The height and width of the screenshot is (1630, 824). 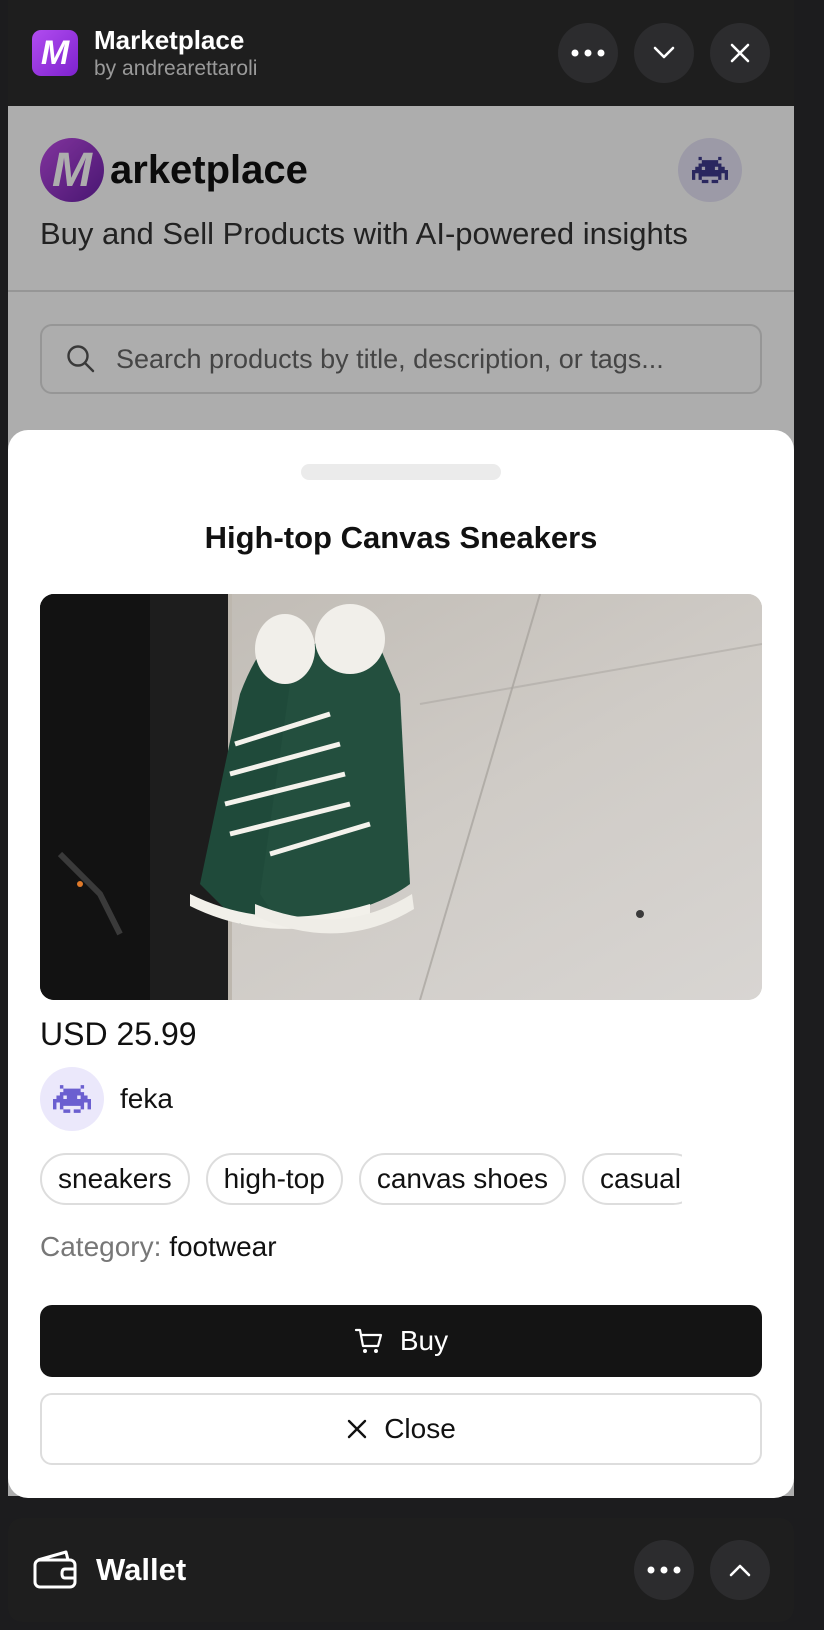 I want to click on chevron-down-icon, so click(x=664, y=52).